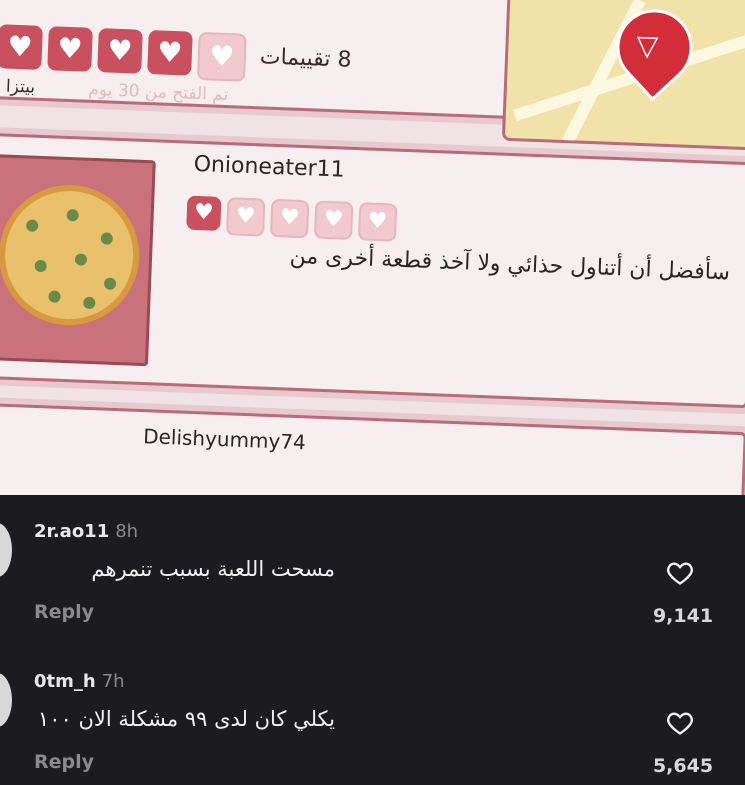 The width and height of the screenshot is (745, 785). I want to click on next-review-username: Delishyummy74, so click(224, 439).